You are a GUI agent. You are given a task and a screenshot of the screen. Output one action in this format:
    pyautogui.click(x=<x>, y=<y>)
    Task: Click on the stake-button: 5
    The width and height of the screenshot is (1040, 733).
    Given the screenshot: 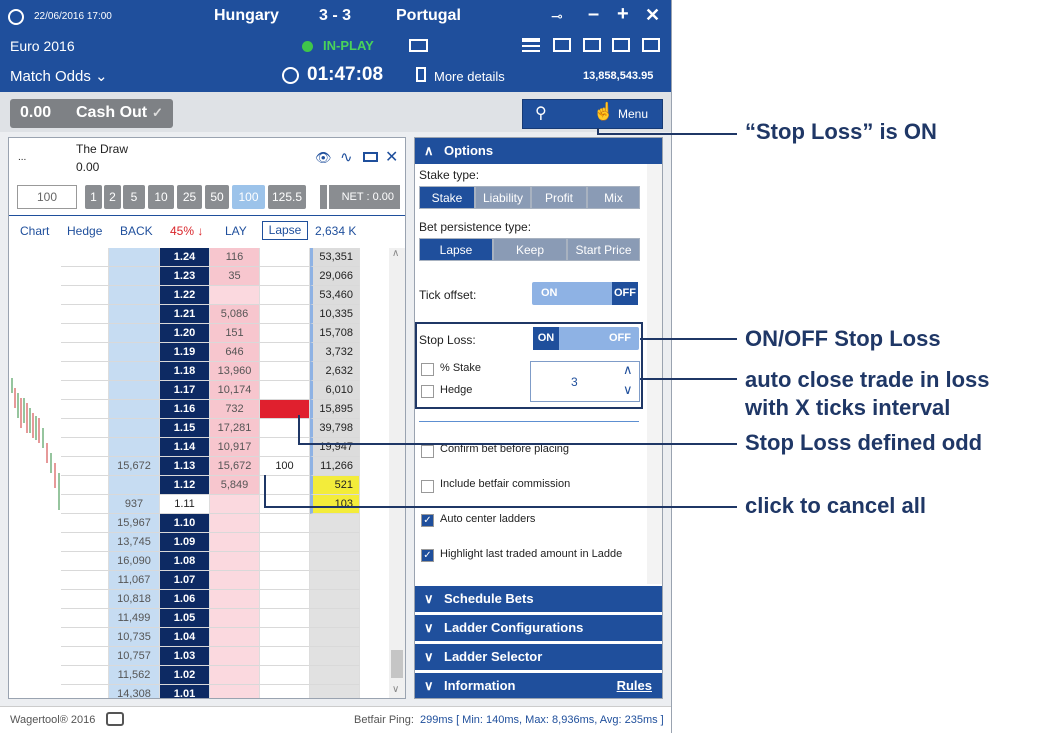 What is the action you would take?
    pyautogui.click(x=134, y=197)
    